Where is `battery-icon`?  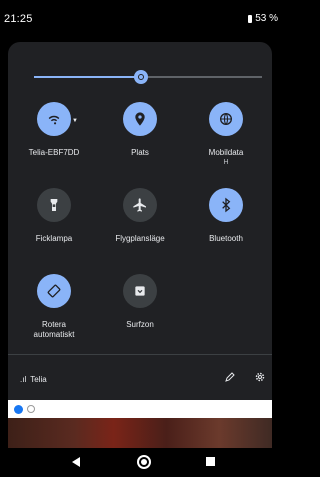 battery-icon is located at coordinates (250, 18).